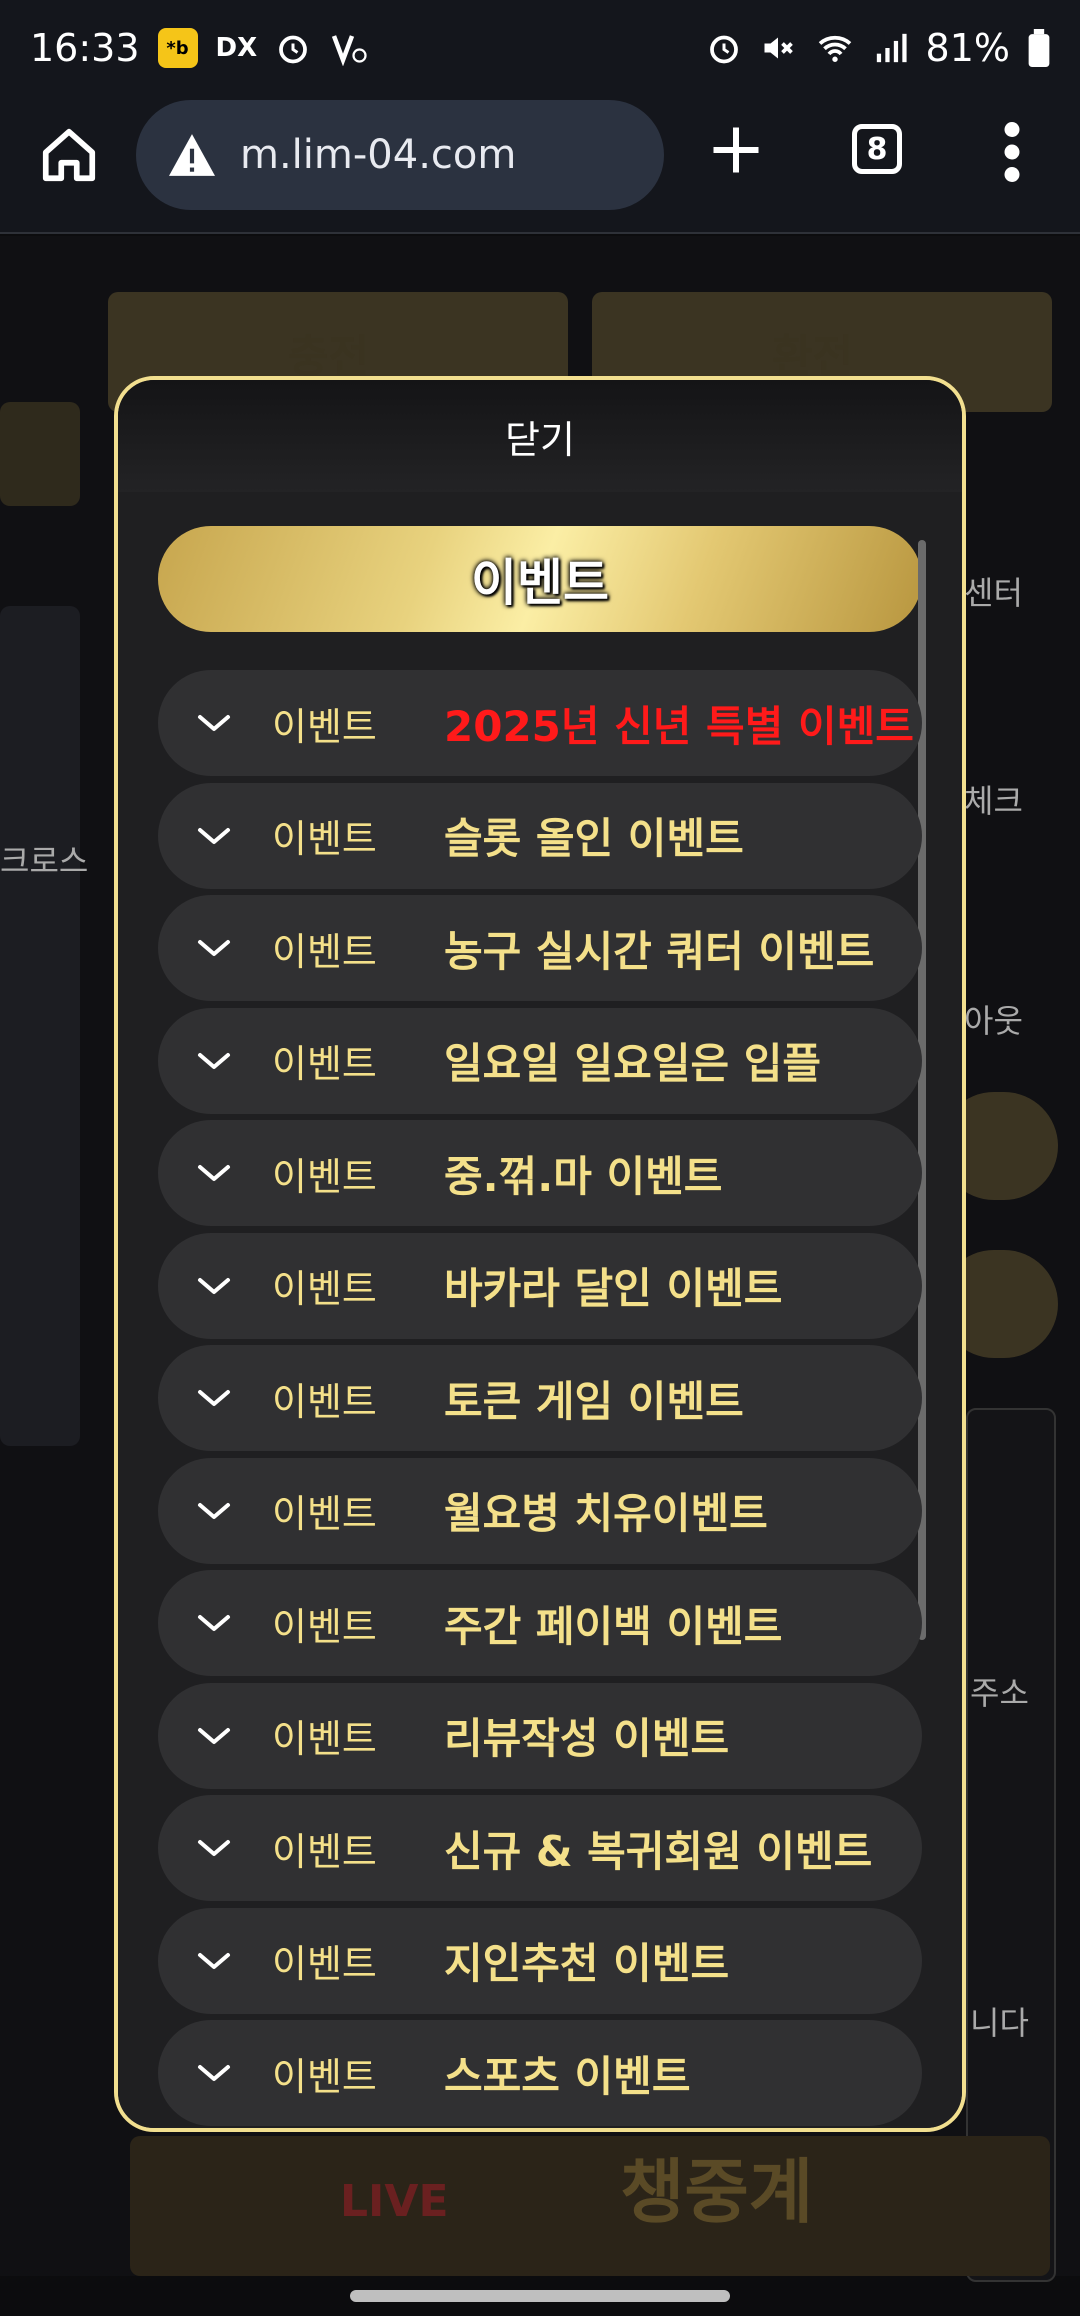 This screenshot has height=2316, width=1080. Describe the element at coordinates (378, 155) in the screenshot. I see `url-text: m.lim-04.com` at that location.